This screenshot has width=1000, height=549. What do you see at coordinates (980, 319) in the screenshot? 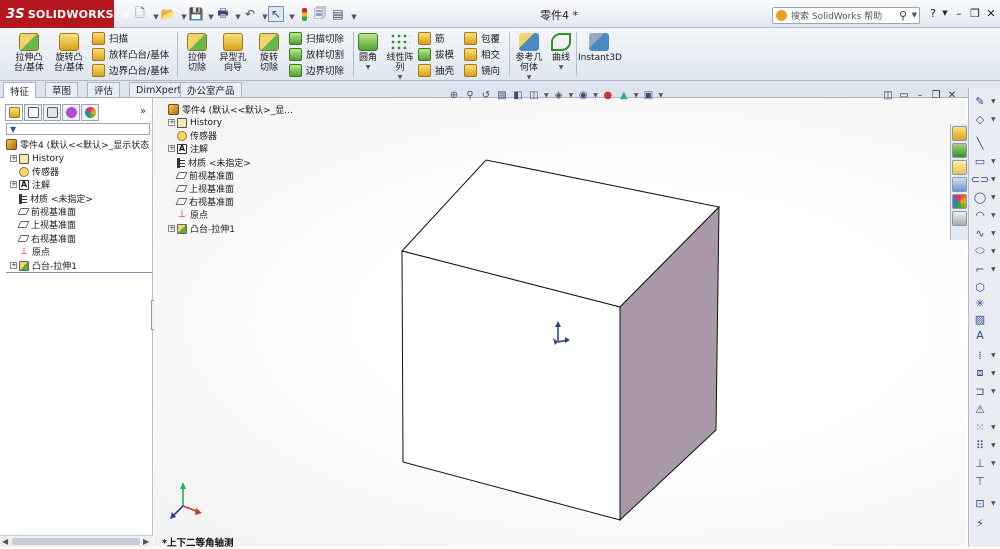
I see `plane-sketch-icon: ▨` at bounding box center [980, 319].